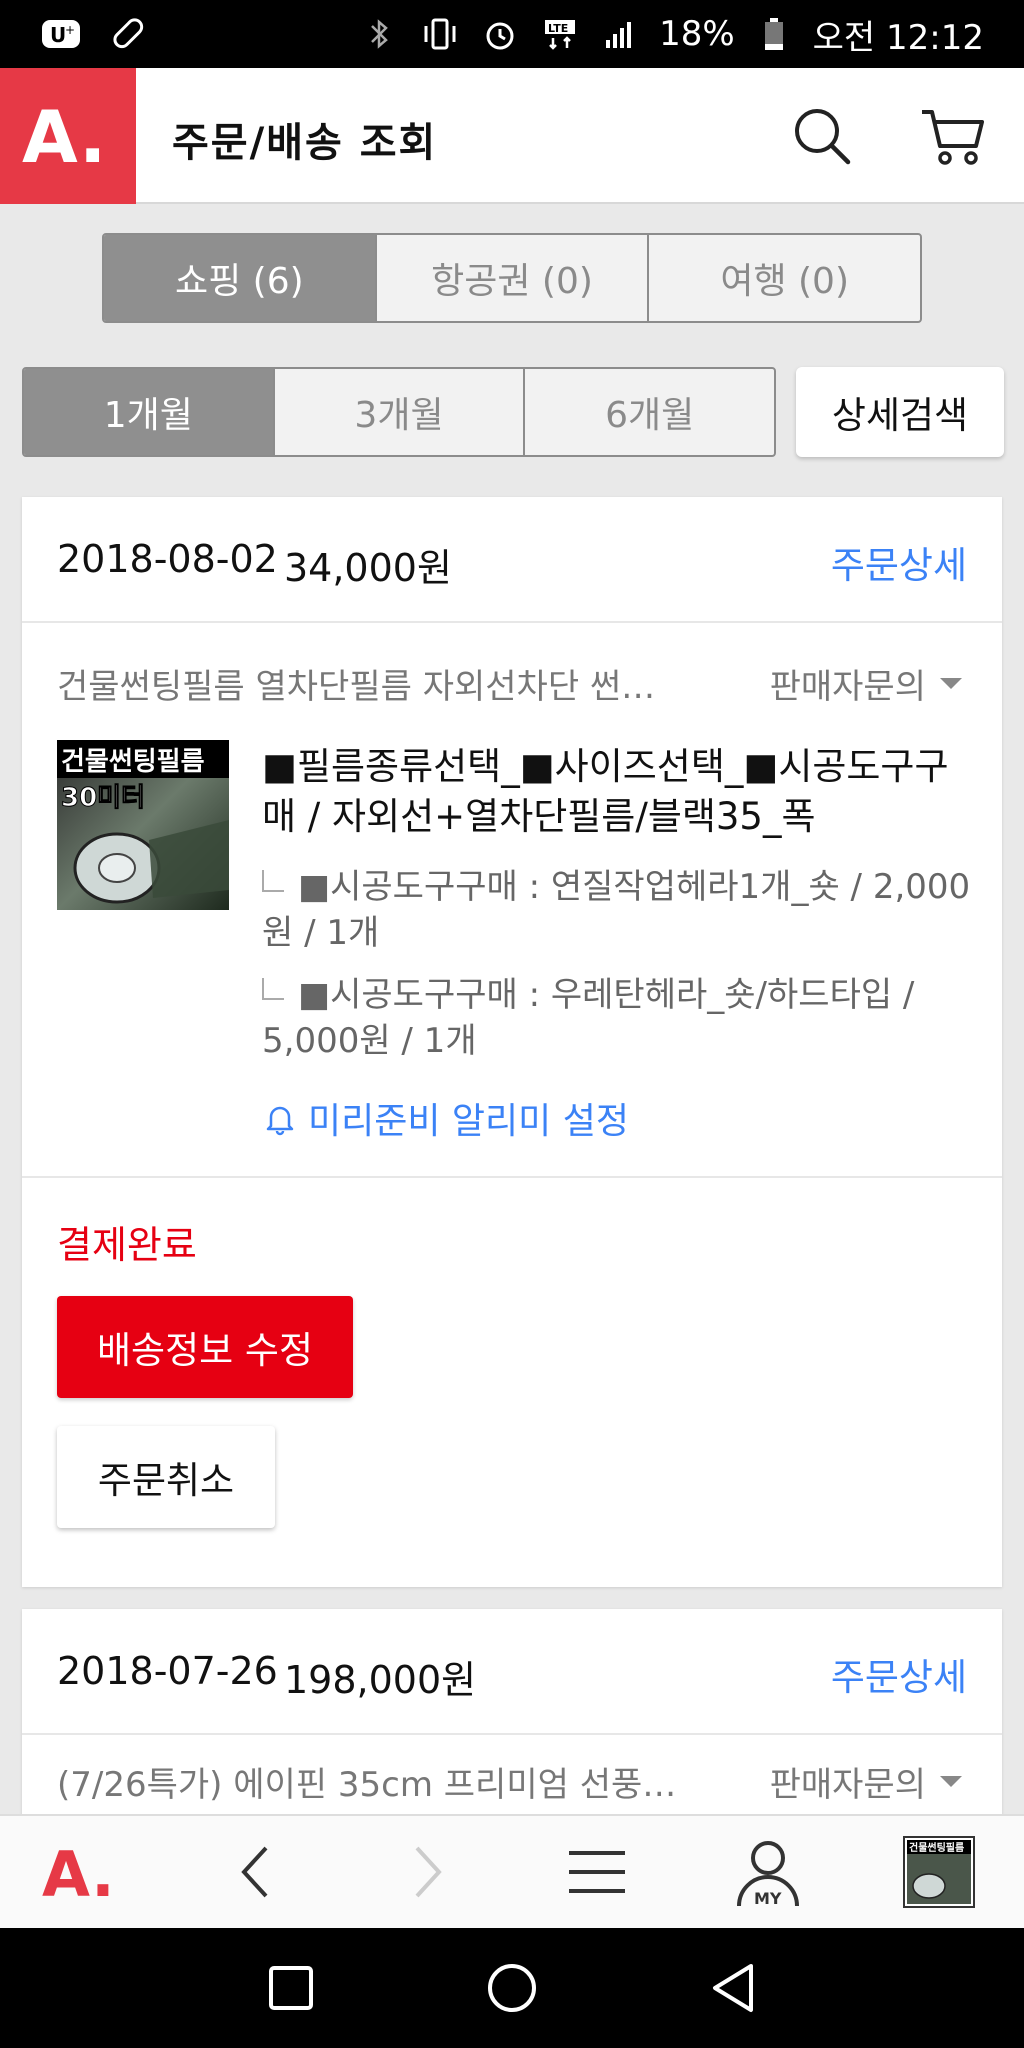 This screenshot has height=2048, width=1024. I want to click on alarm-icon, so click(500, 34).